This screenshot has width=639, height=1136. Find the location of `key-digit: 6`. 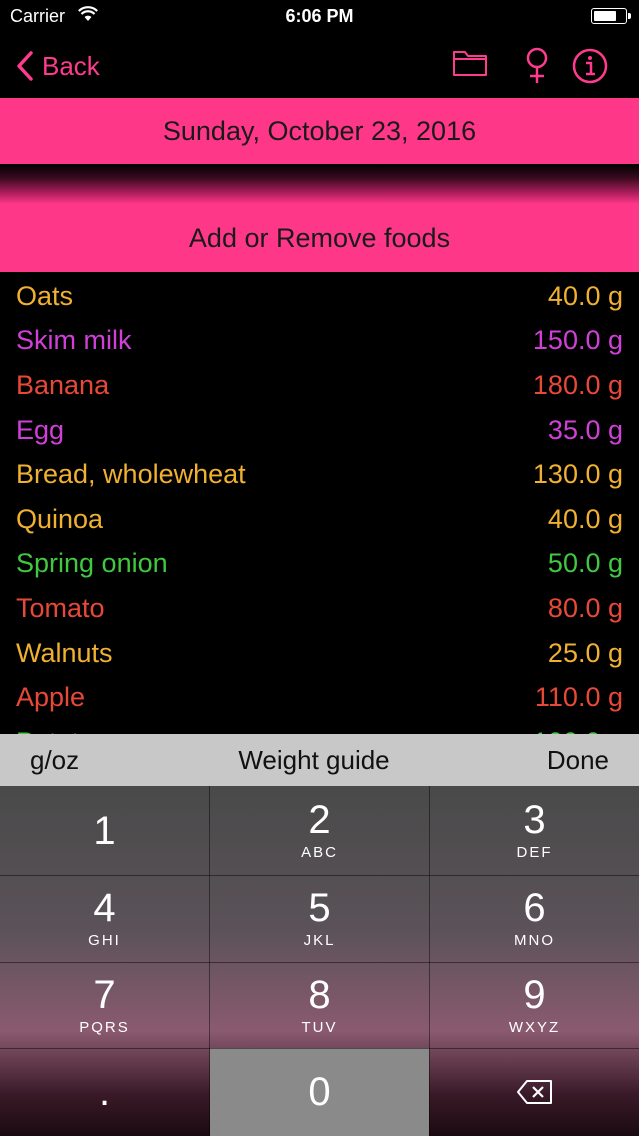

key-digit: 6 is located at coordinates (534, 908).